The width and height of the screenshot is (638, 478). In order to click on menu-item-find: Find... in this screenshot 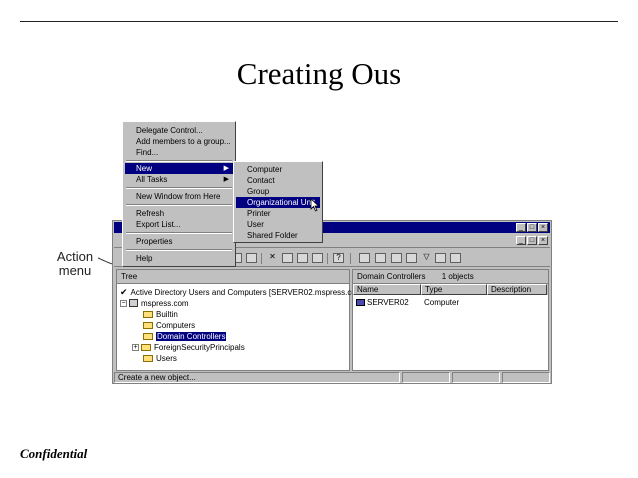, I will do `click(179, 152)`.